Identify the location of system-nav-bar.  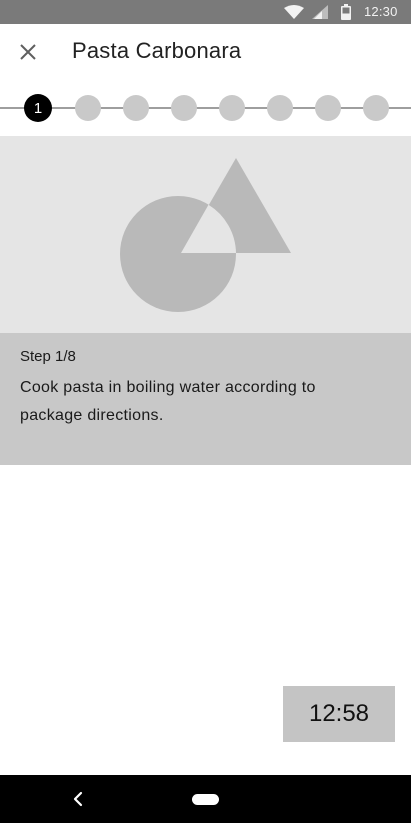
(205, 799).